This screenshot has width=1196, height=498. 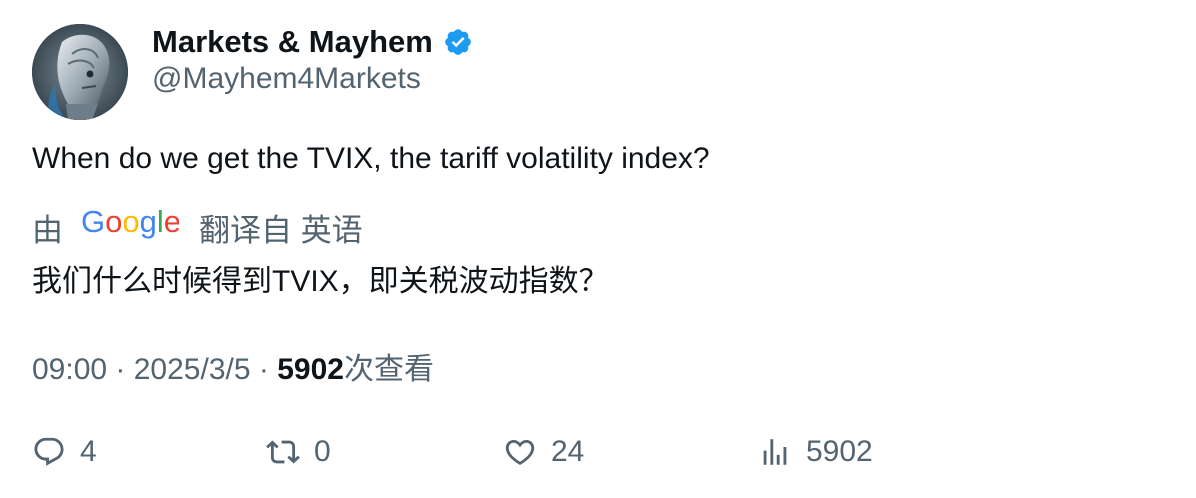 I want to click on translated-tweet-text: 我们什么时候得到TVIX，即关税波动指数？, so click(x=320, y=281).